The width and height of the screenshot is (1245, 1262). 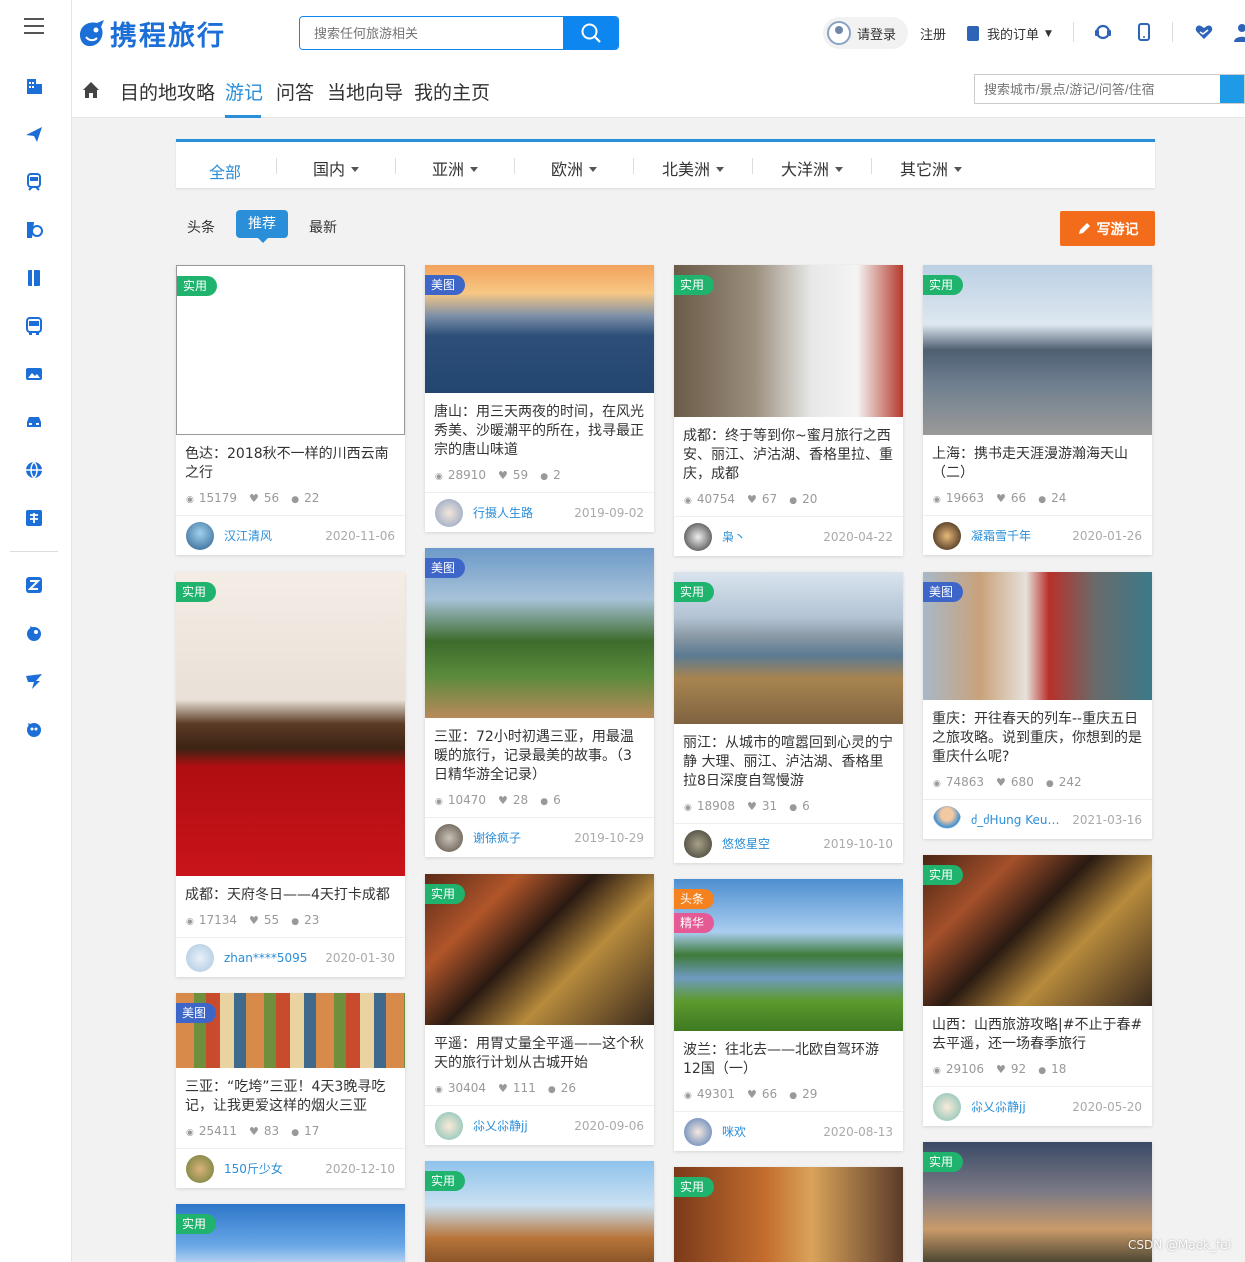 I want to click on author-name: 150斤少女, so click(x=270, y=1168).